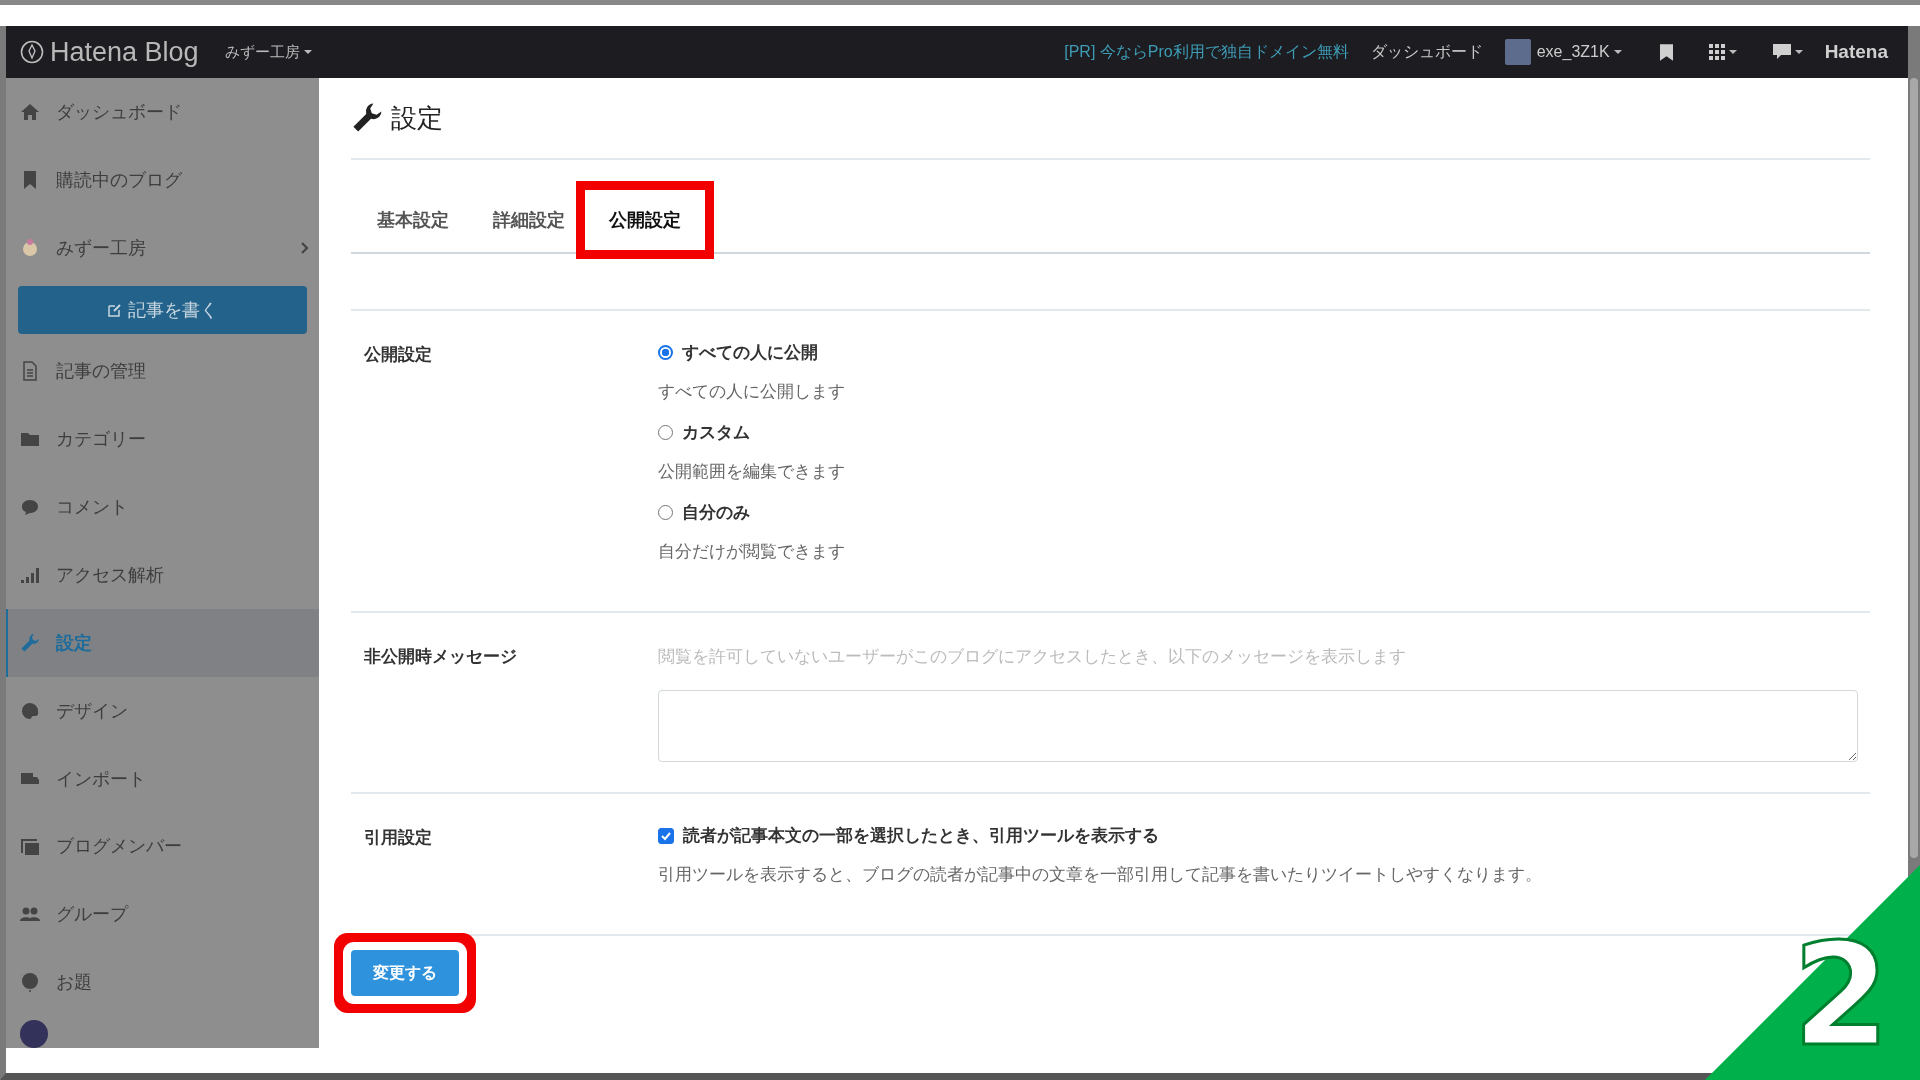 Image resolution: width=1920 pixels, height=1080 pixels. Describe the element at coordinates (162, 112) in the screenshot. I see `sidebar-item: ダッシュボード` at that location.